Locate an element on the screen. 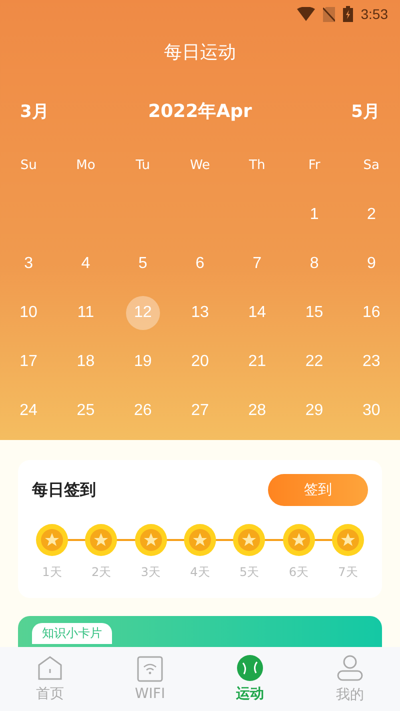 This screenshot has width=400, height=711. checkin-title: 每日签到 is located at coordinates (64, 490).